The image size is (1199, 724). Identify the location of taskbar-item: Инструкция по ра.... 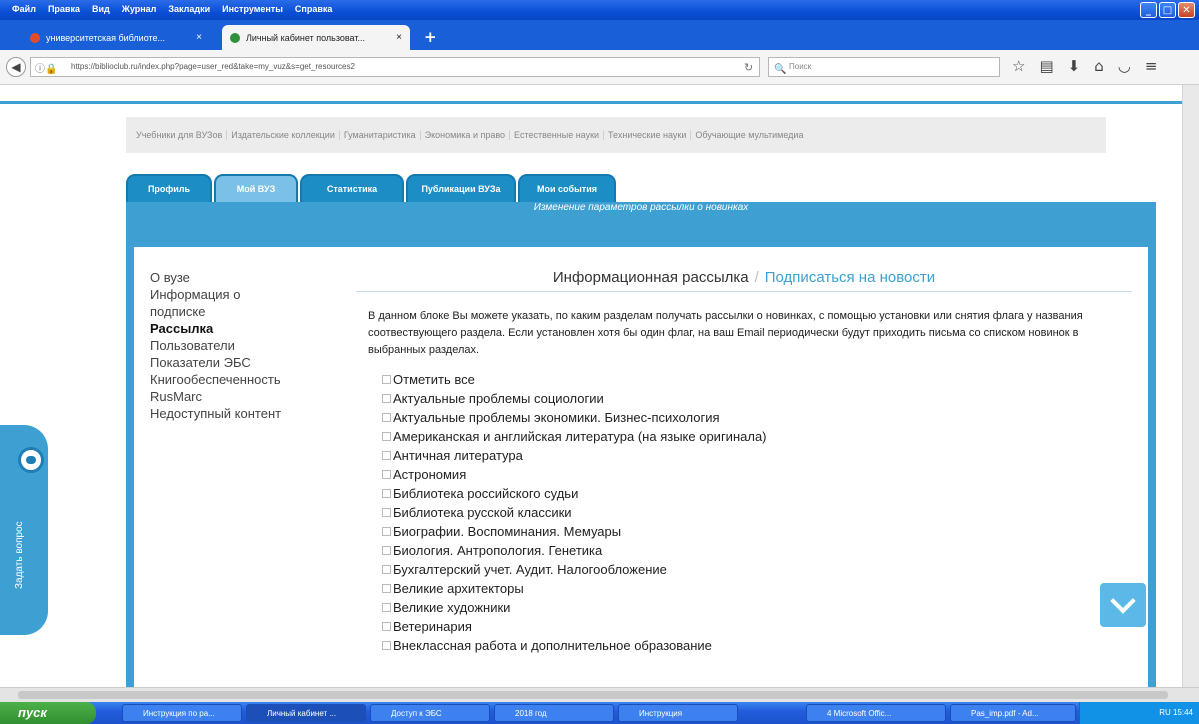
(182, 713).